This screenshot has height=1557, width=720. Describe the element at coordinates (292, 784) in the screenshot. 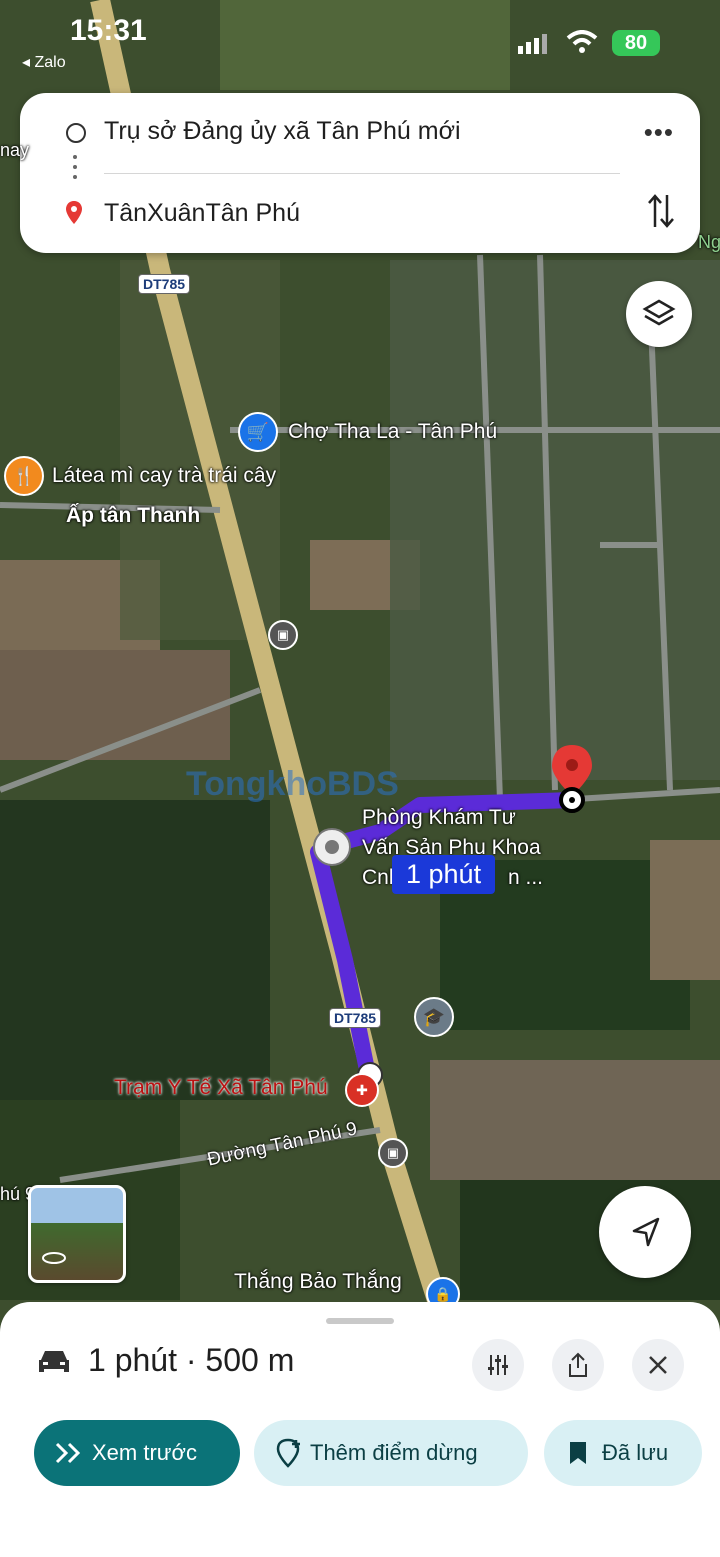

I see `watermark: TongkhoBDS` at that location.